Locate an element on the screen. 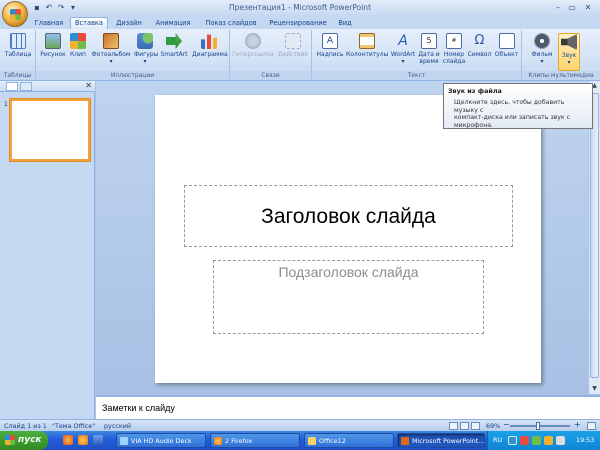 The width and height of the screenshot is (600, 450). group-label-text: Текст is located at coordinates (416, 75).